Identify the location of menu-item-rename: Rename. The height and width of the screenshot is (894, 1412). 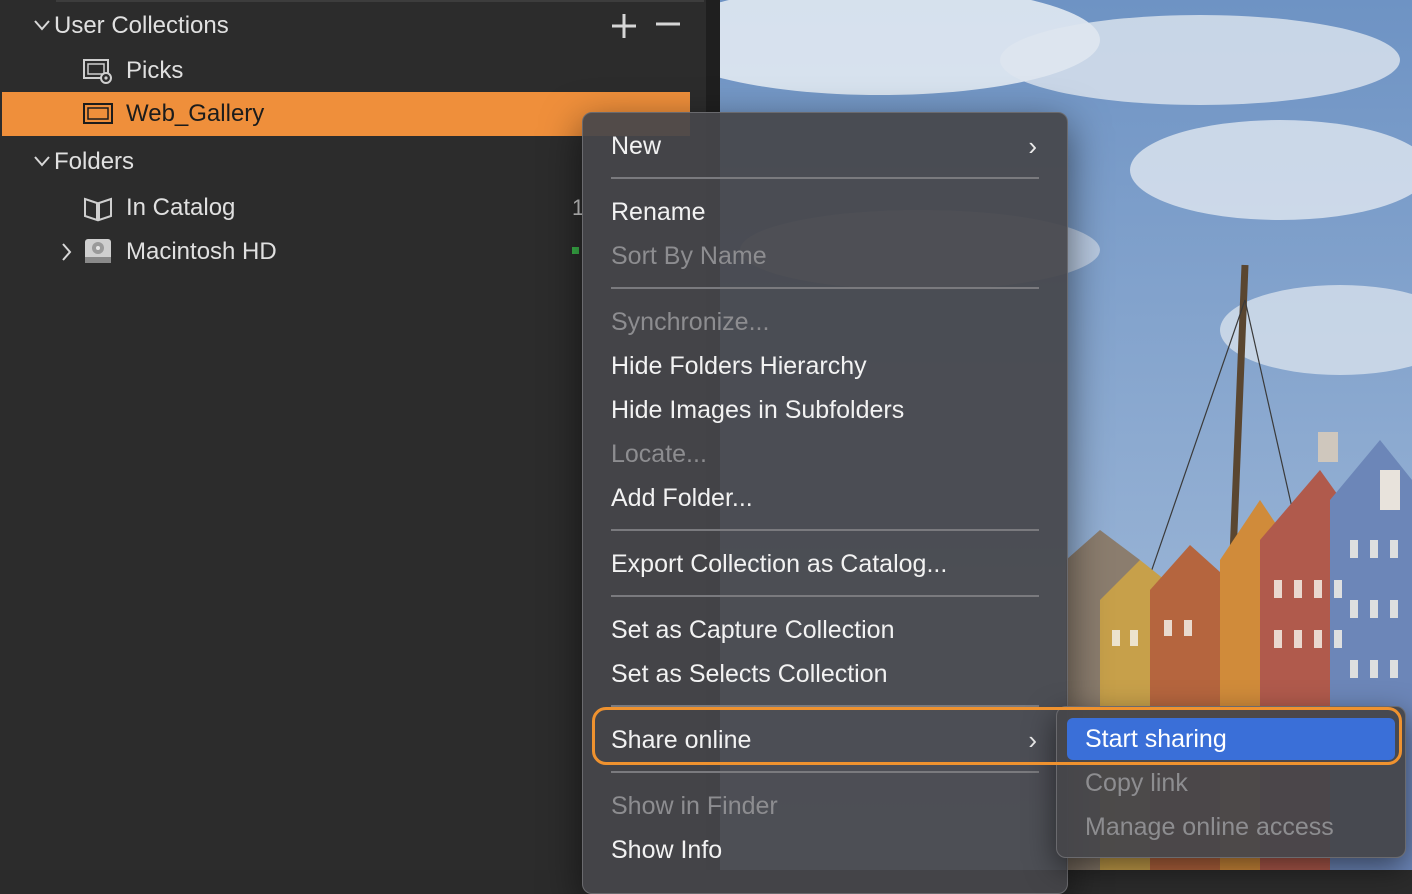
(825, 212).